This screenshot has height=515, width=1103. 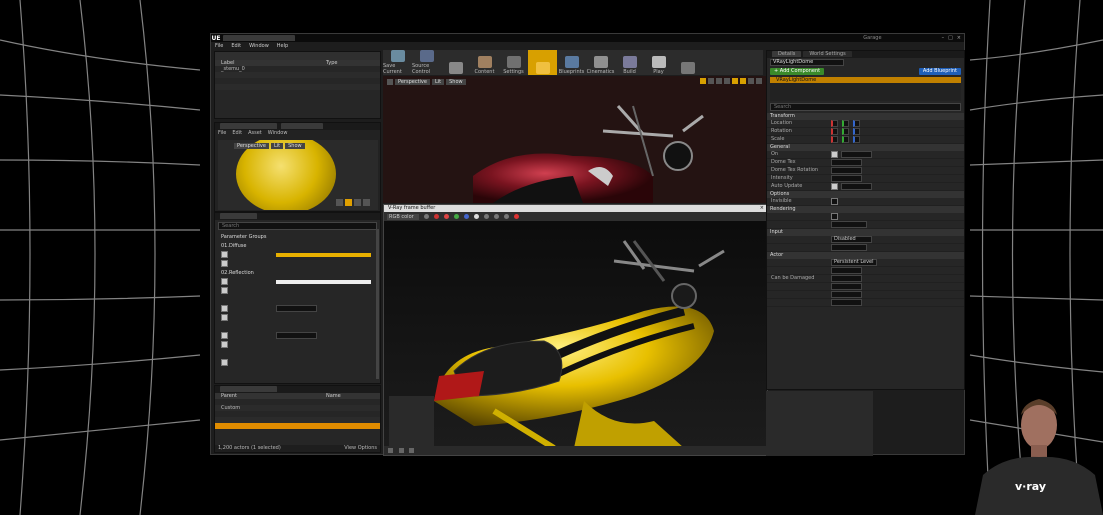 I want to click on maximize-icon: □, so click(x=950, y=38).